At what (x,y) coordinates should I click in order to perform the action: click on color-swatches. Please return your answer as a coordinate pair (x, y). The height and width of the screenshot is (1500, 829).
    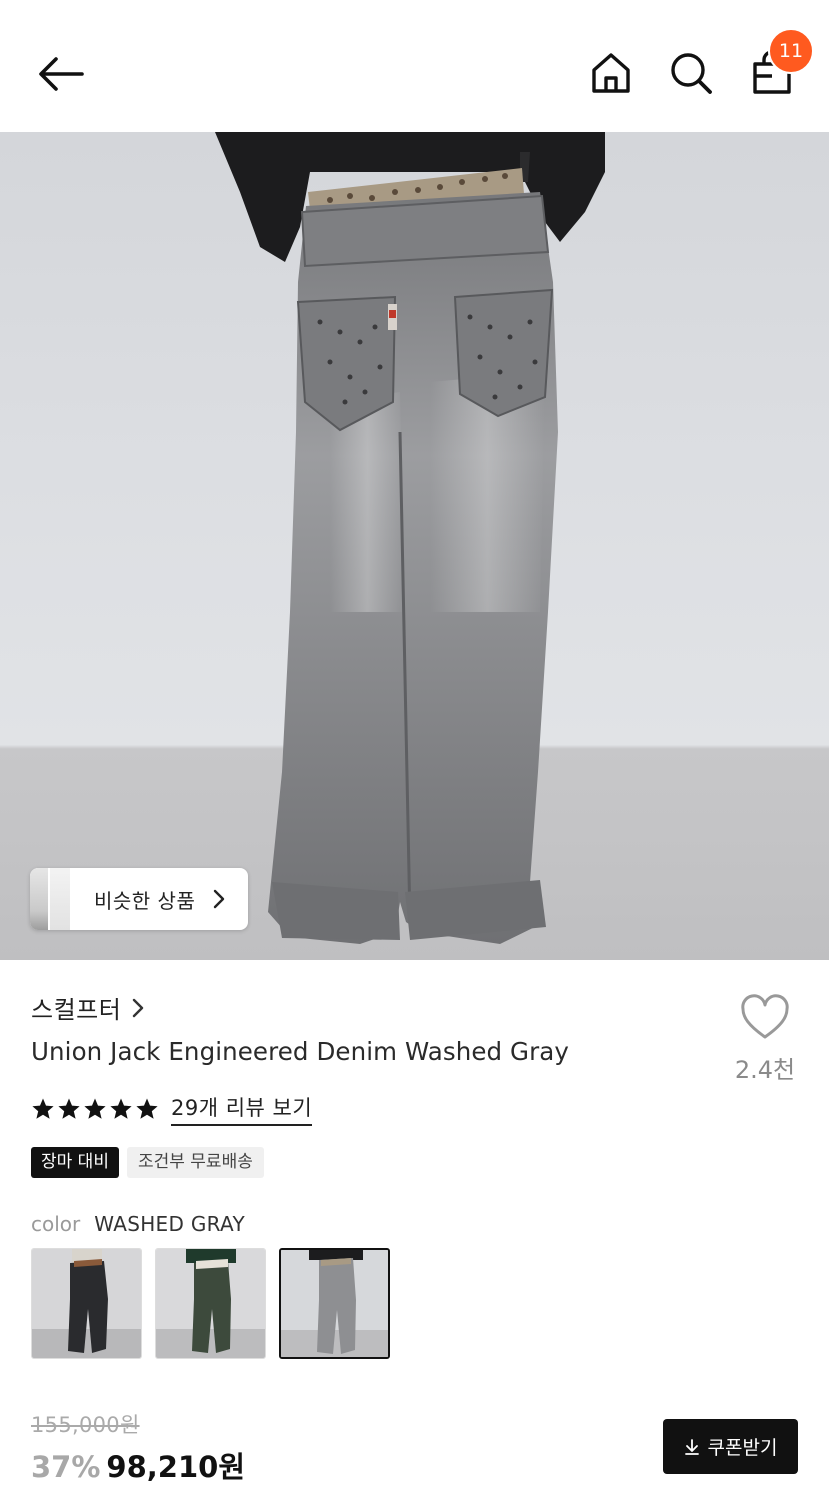
    Looking at the image, I should click on (210, 1303).